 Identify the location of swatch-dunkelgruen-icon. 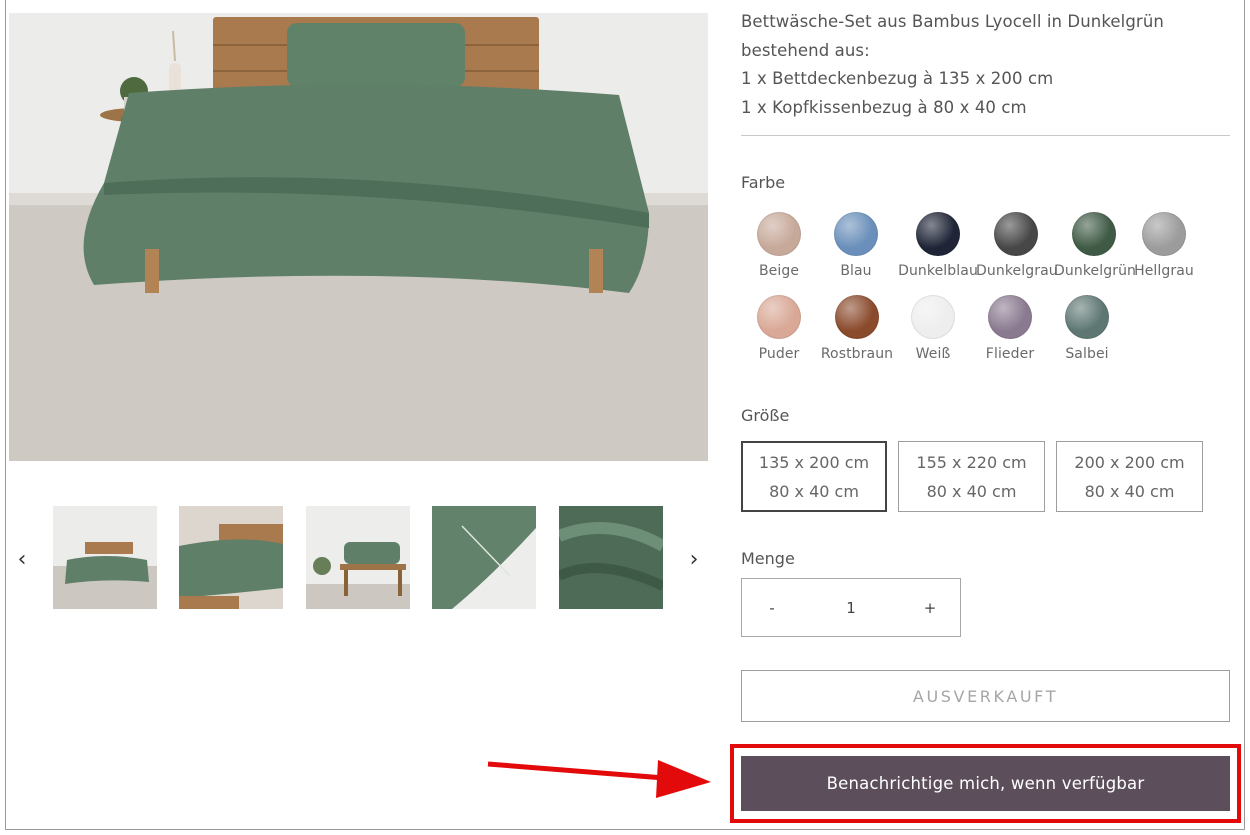
(1094, 234).